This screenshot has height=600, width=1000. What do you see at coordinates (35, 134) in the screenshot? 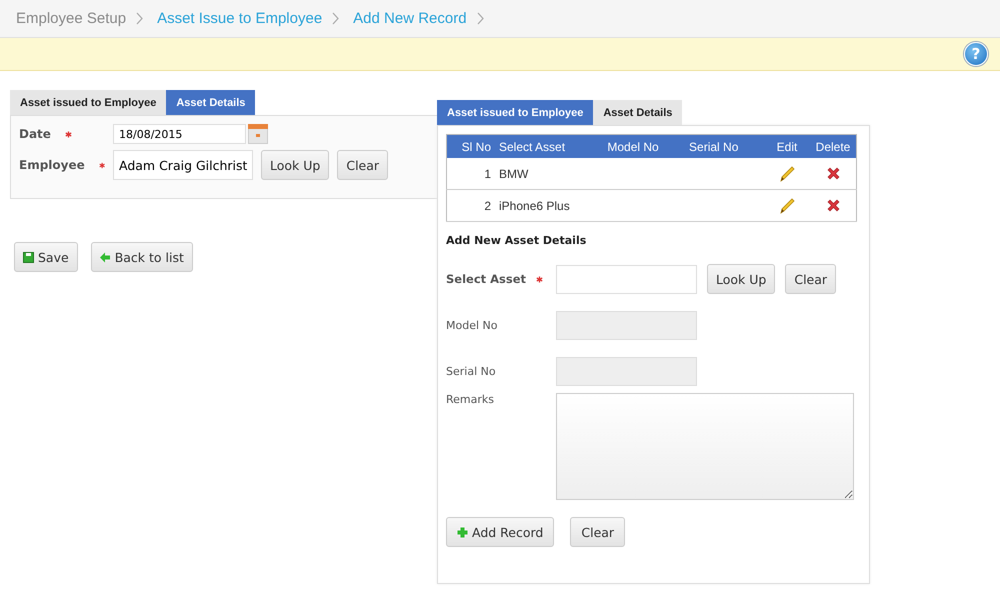
I see `field-label: Date` at bounding box center [35, 134].